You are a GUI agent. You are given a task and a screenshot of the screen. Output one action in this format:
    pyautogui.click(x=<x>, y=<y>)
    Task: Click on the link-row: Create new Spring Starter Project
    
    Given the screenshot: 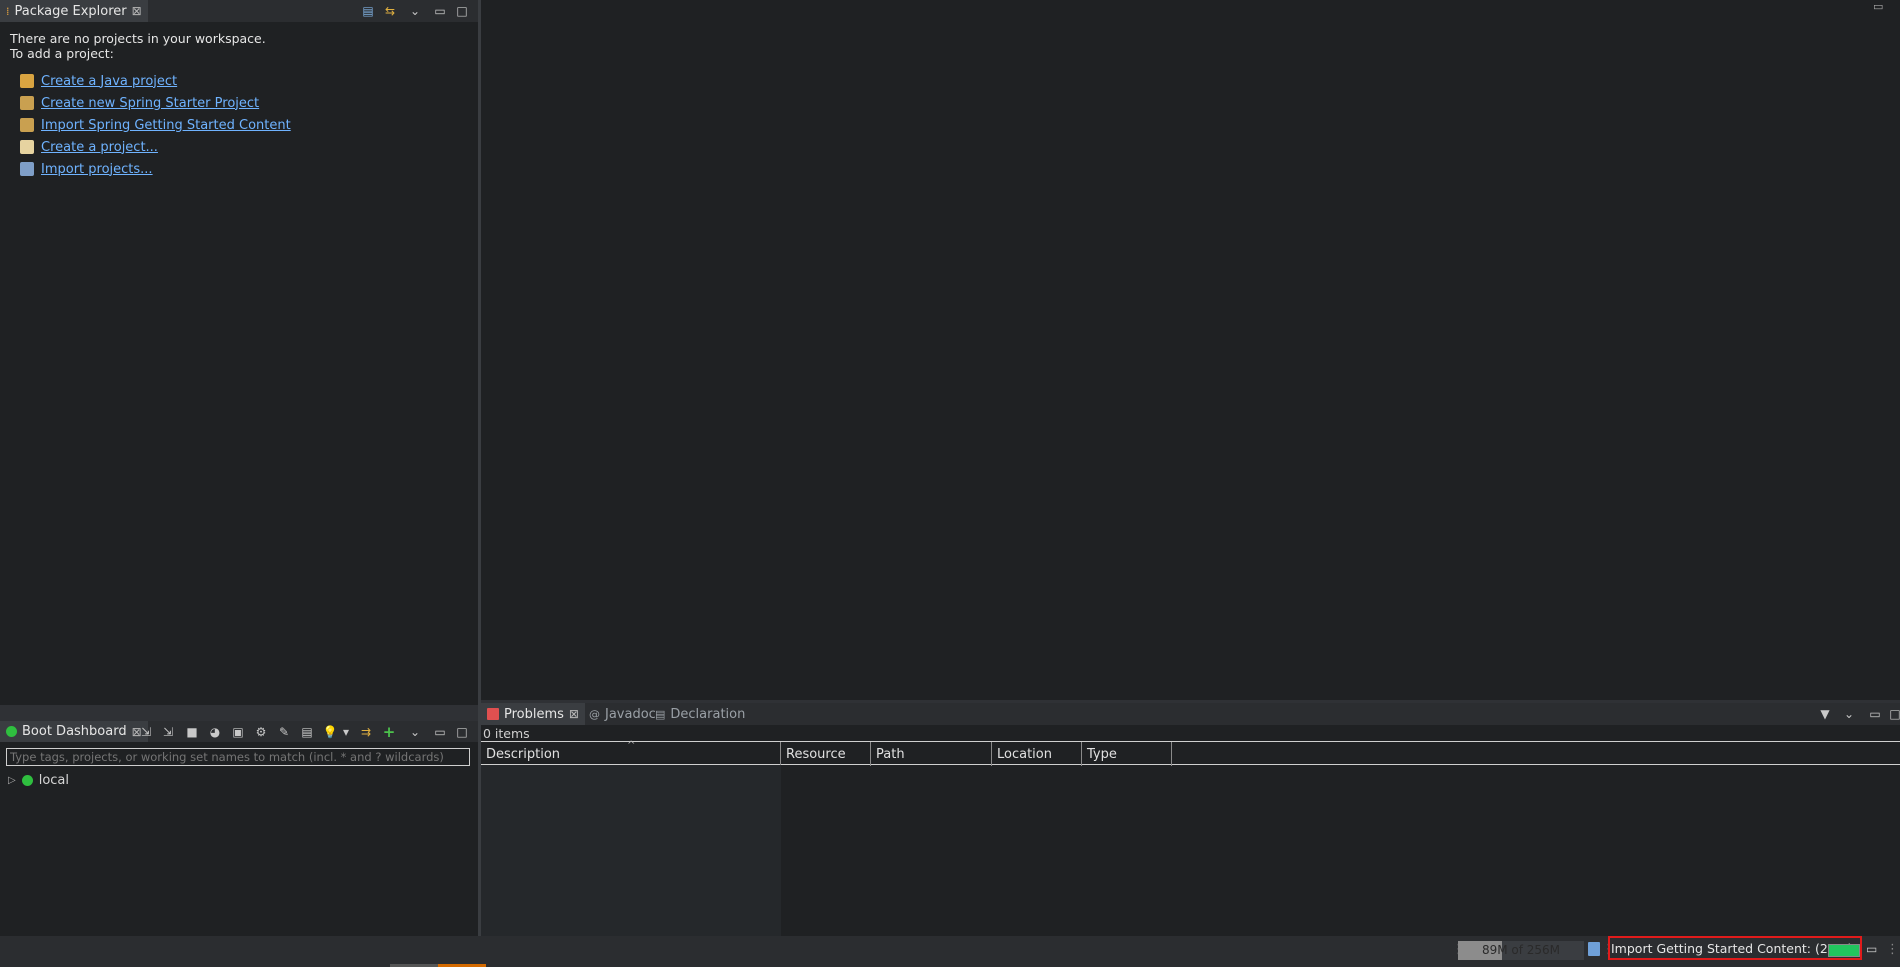 What is the action you would take?
    pyautogui.click(x=155, y=103)
    